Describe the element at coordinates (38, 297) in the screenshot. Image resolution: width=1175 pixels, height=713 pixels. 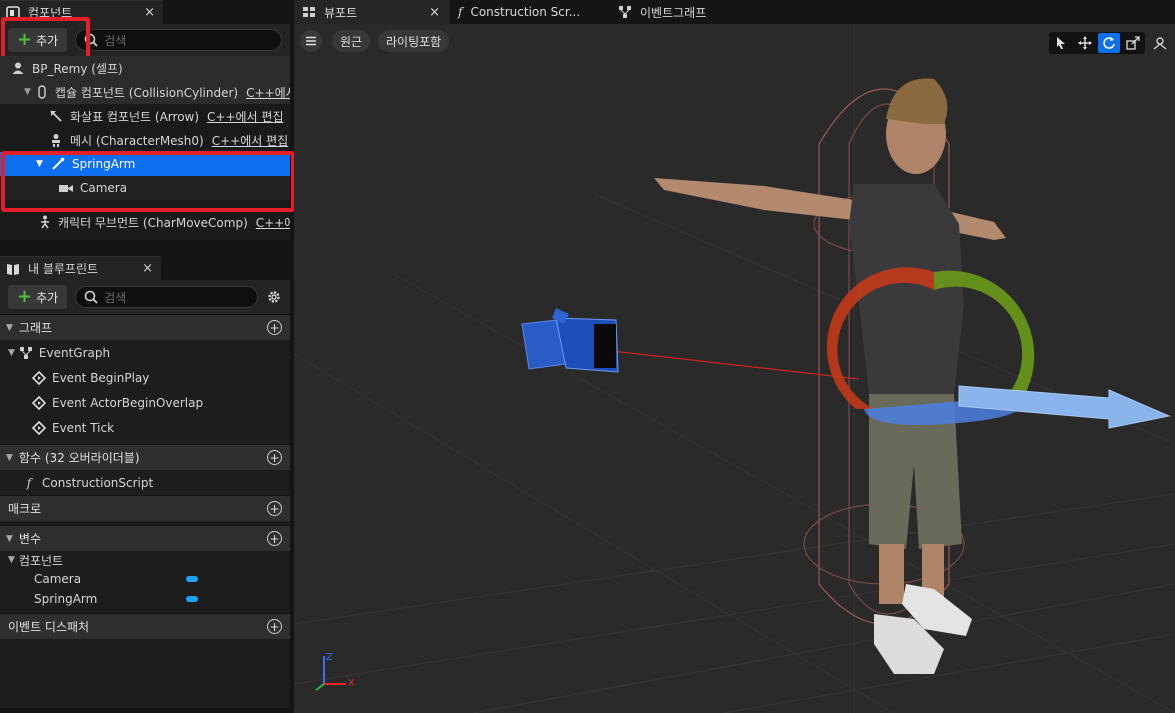
I see `add-blueprint-item-button: + 추가` at that location.